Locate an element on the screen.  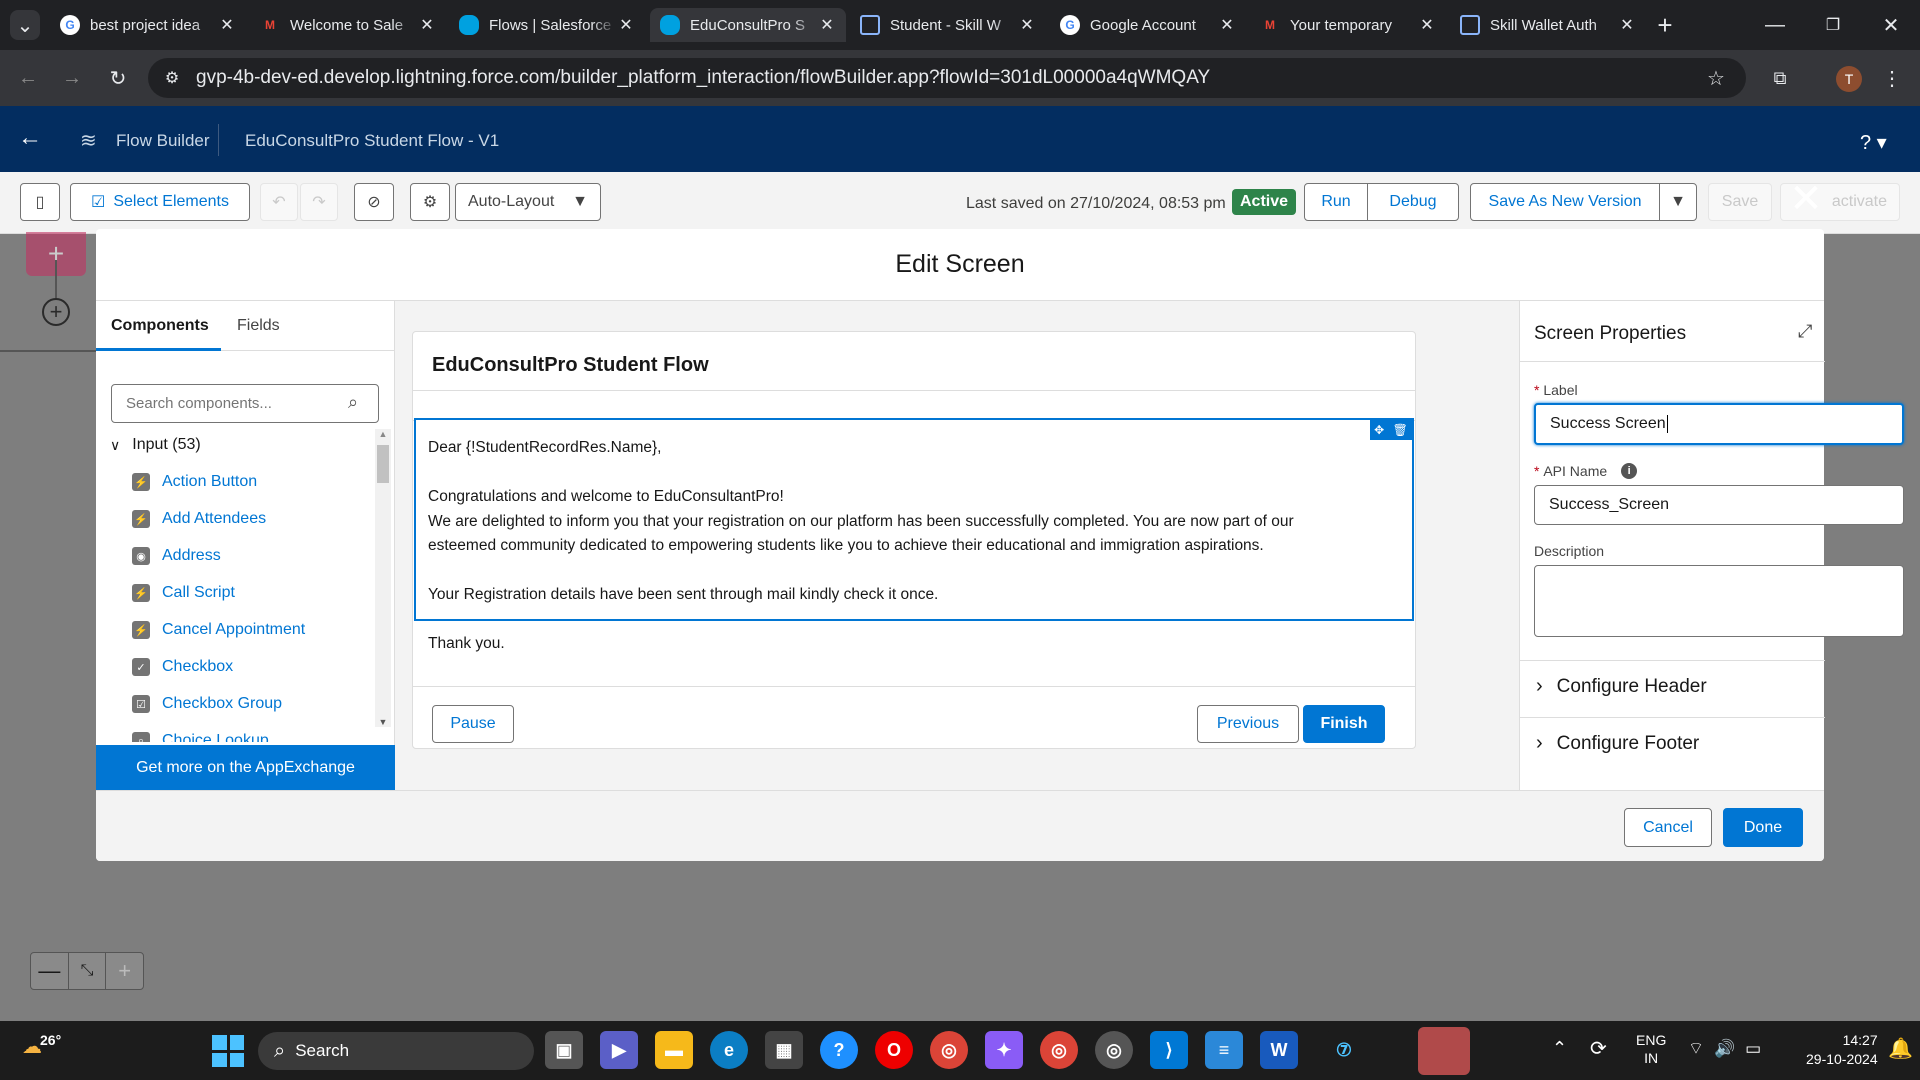
language-indicator: ENG IN is located at coordinates (1651, 1049).